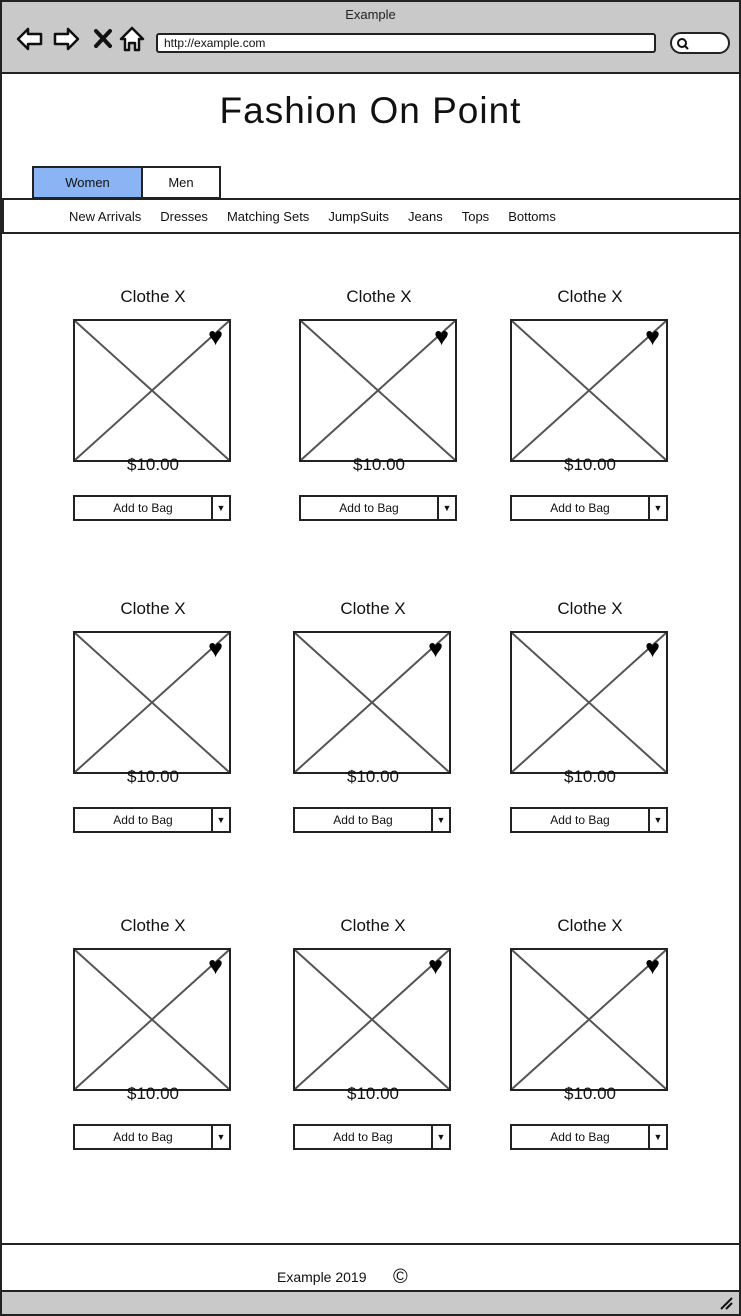 This screenshot has height=1316, width=741. Describe the element at coordinates (683, 44) in the screenshot. I see `search-icon` at that location.